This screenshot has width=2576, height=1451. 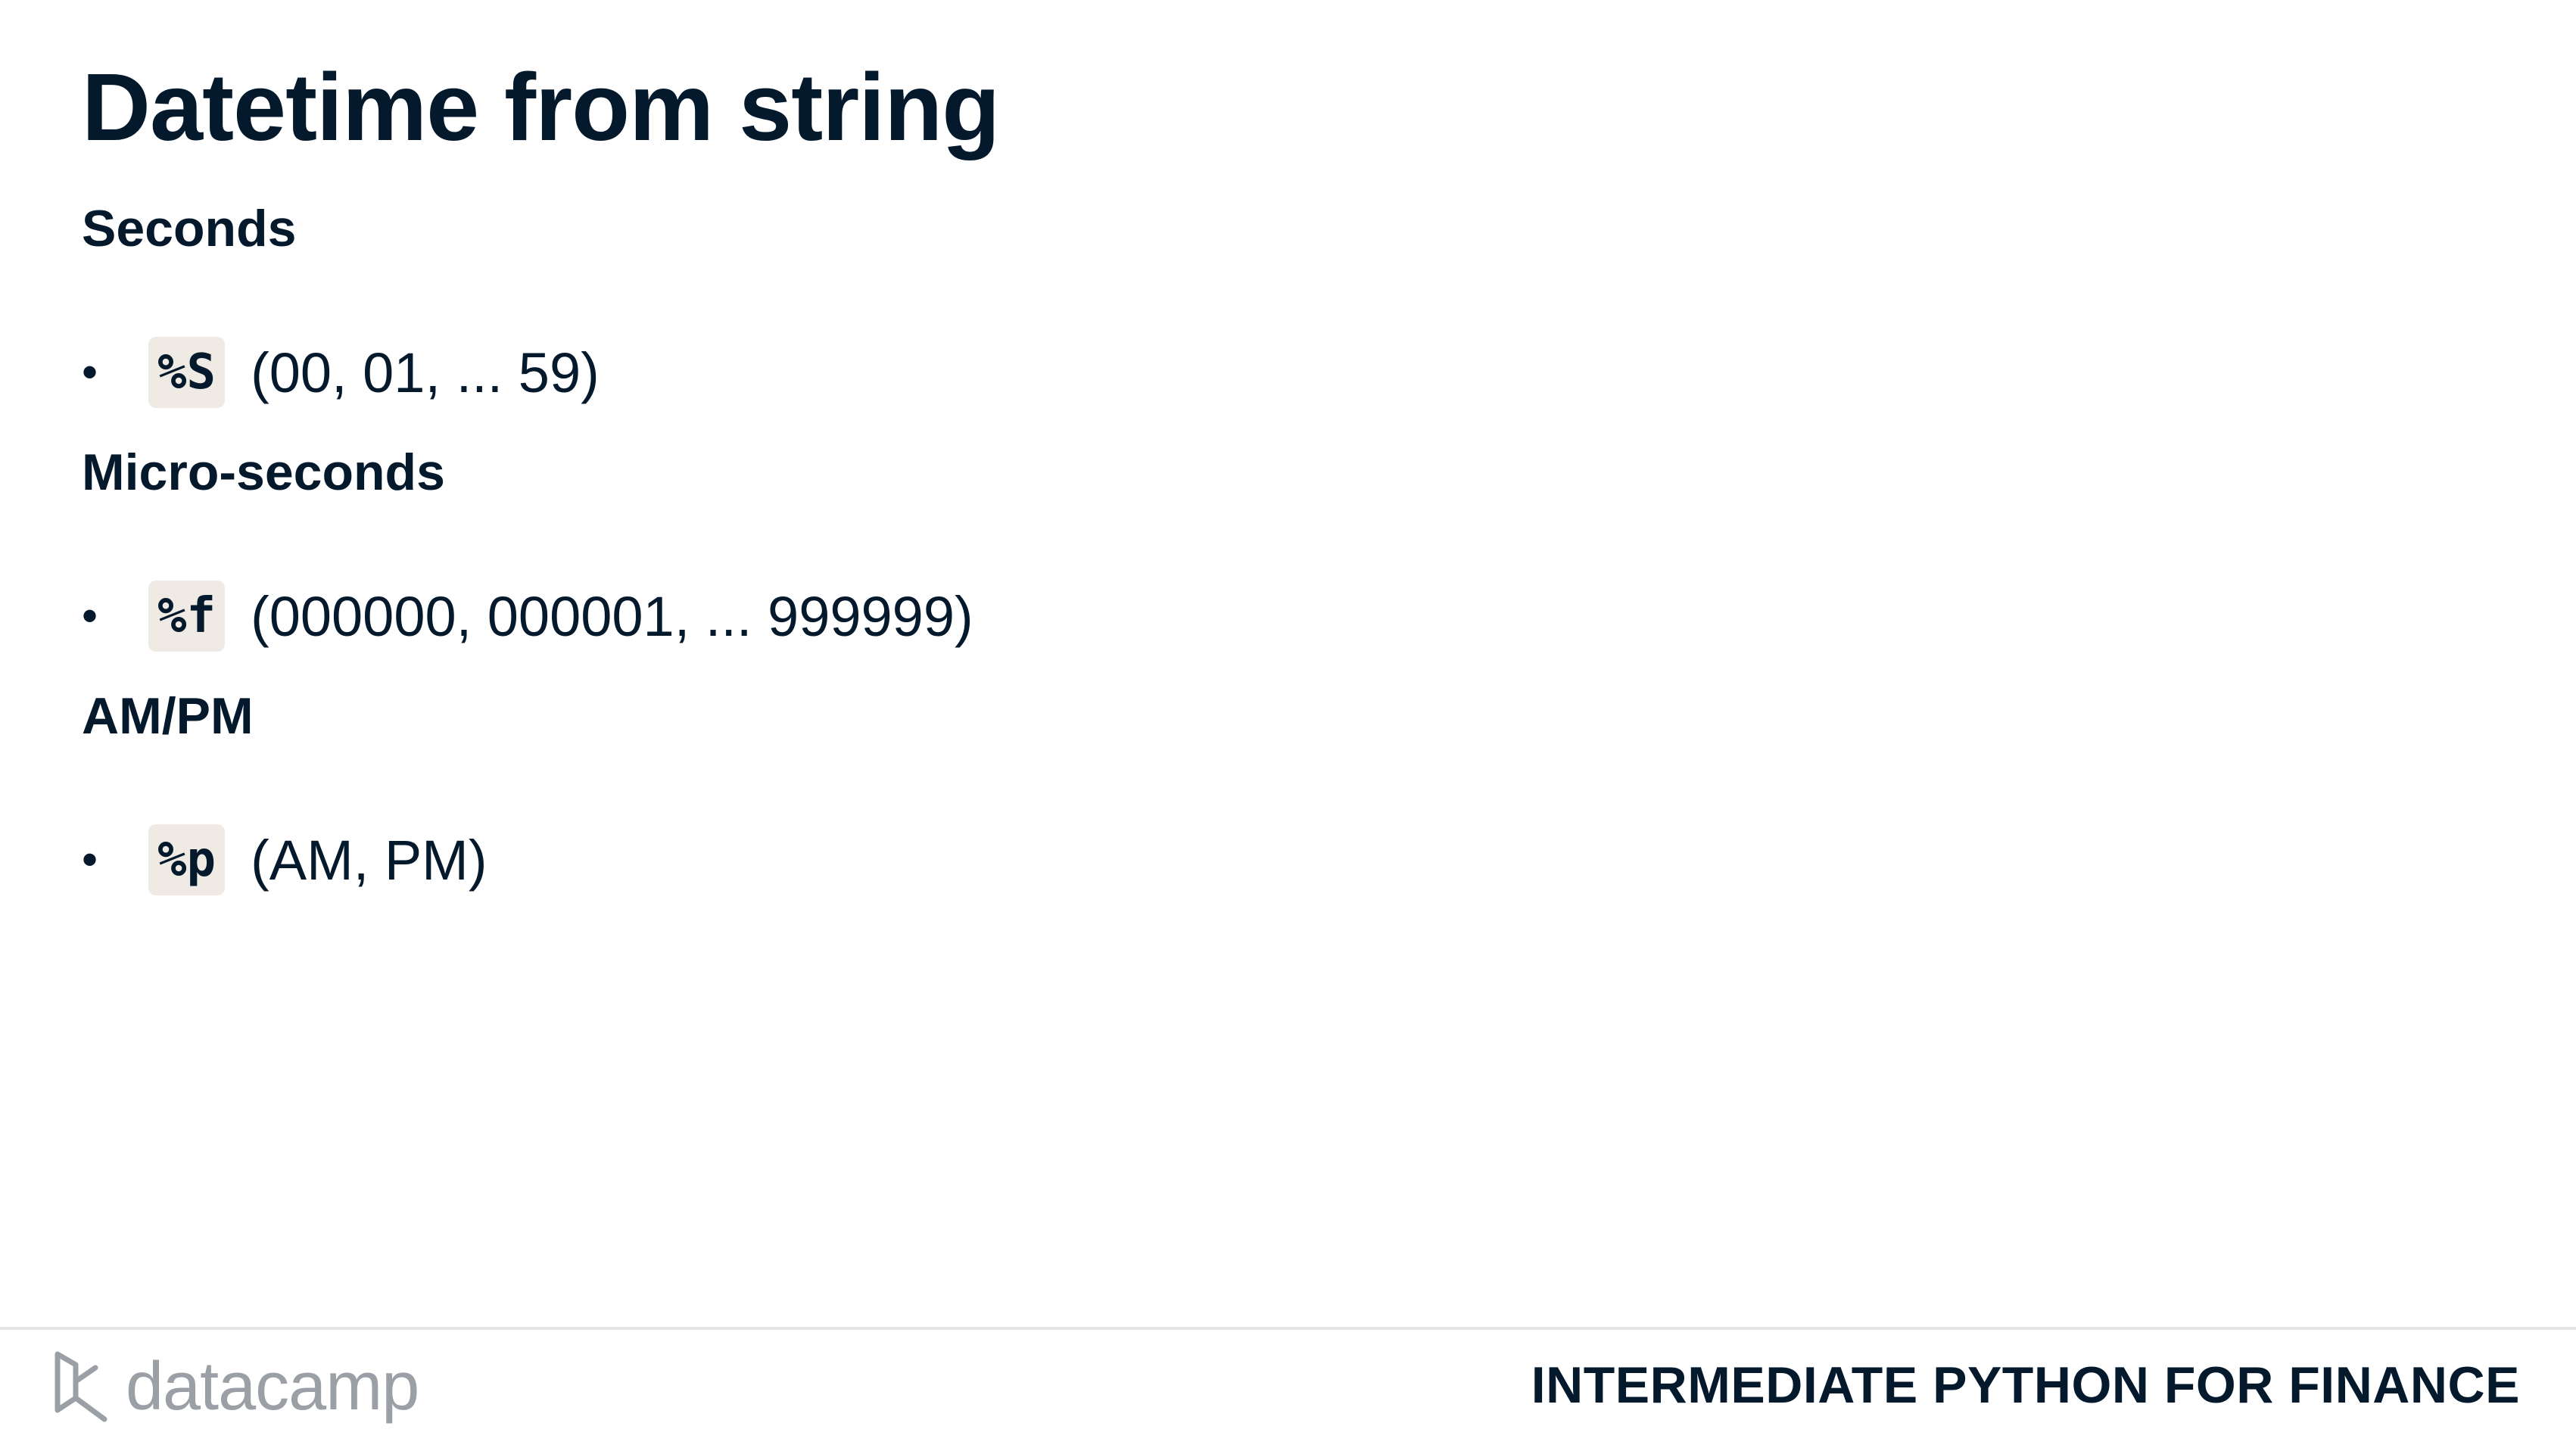 What do you see at coordinates (1288, 1328) in the screenshot?
I see `footer-divider` at bounding box center [1288, 1328].